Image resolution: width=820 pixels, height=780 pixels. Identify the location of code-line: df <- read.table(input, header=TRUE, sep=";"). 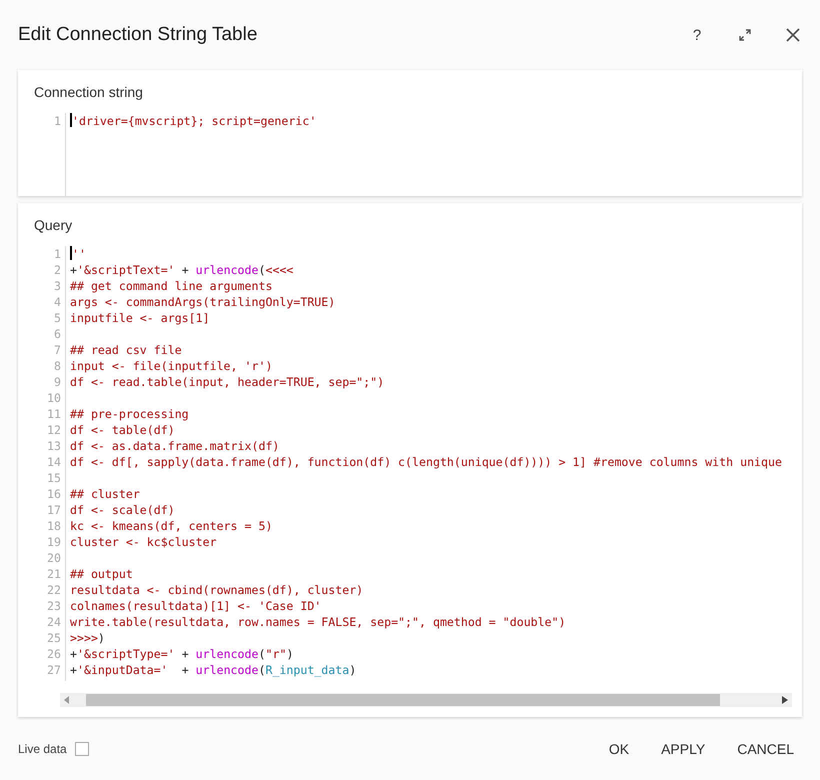
(227, 382).